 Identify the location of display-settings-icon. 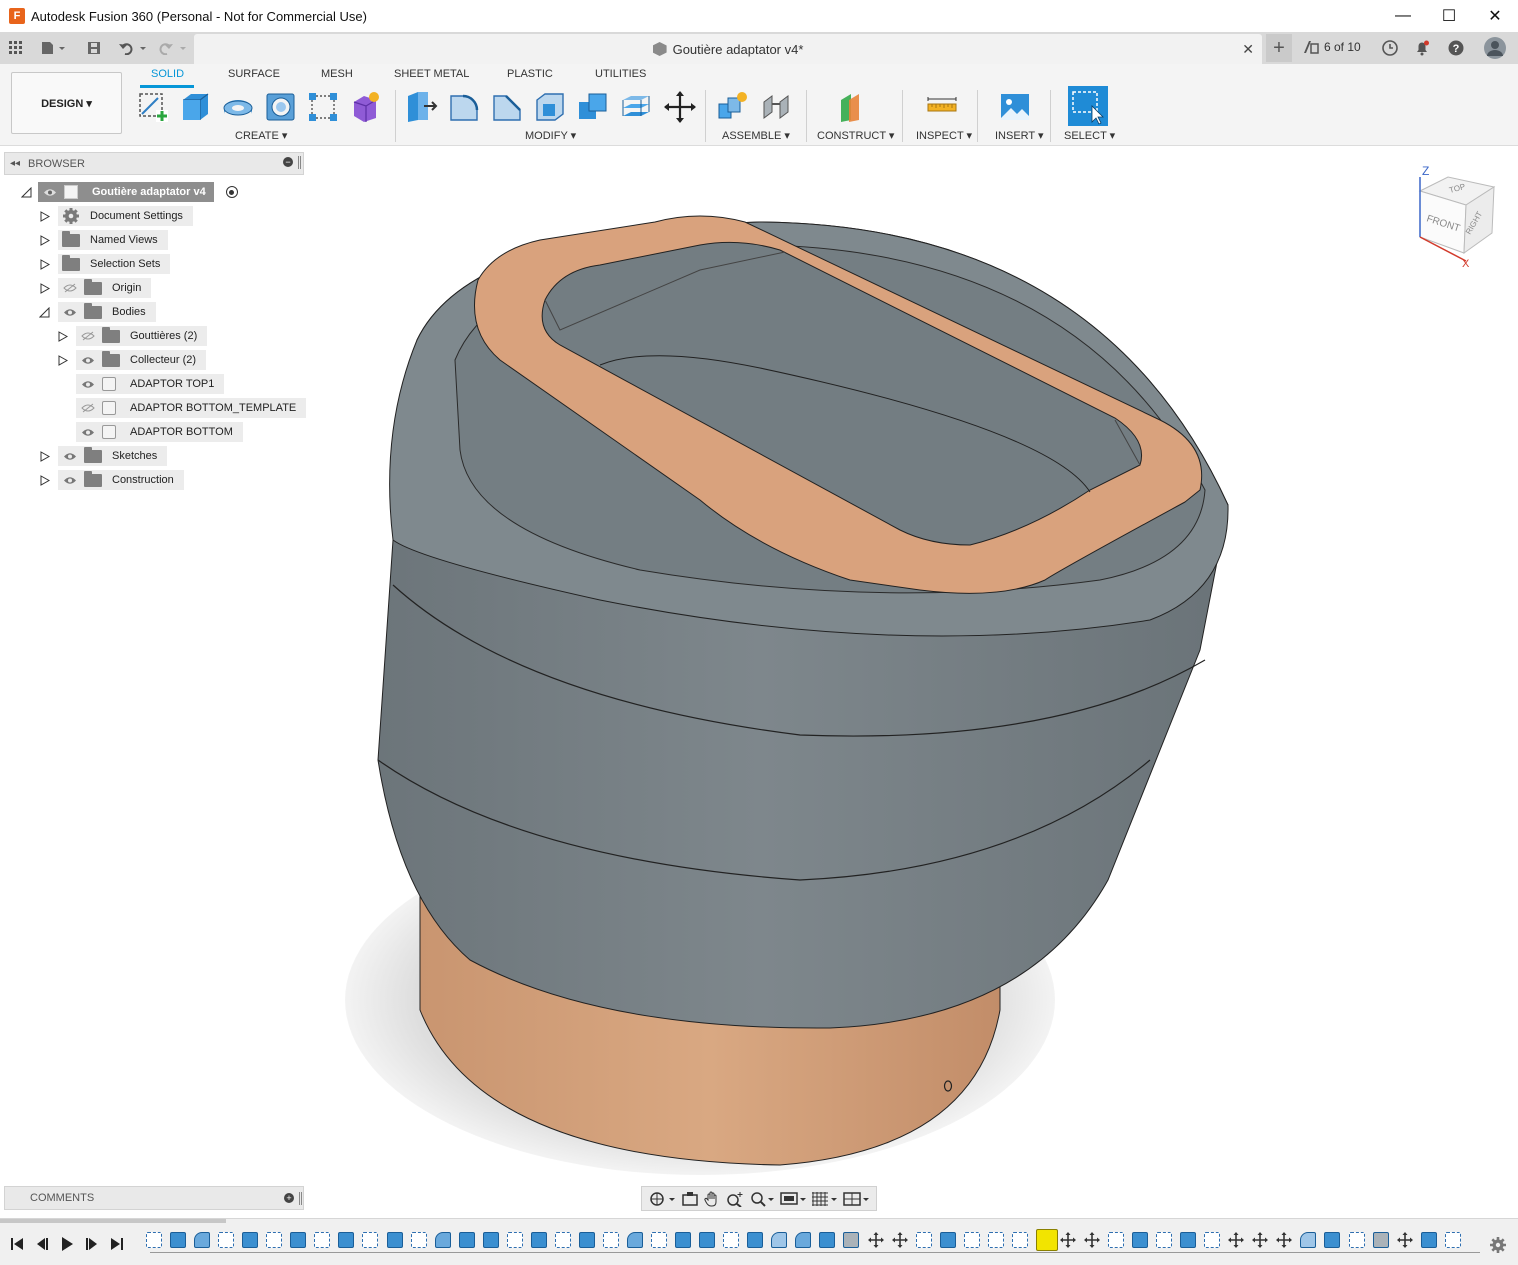
(792, 1199).